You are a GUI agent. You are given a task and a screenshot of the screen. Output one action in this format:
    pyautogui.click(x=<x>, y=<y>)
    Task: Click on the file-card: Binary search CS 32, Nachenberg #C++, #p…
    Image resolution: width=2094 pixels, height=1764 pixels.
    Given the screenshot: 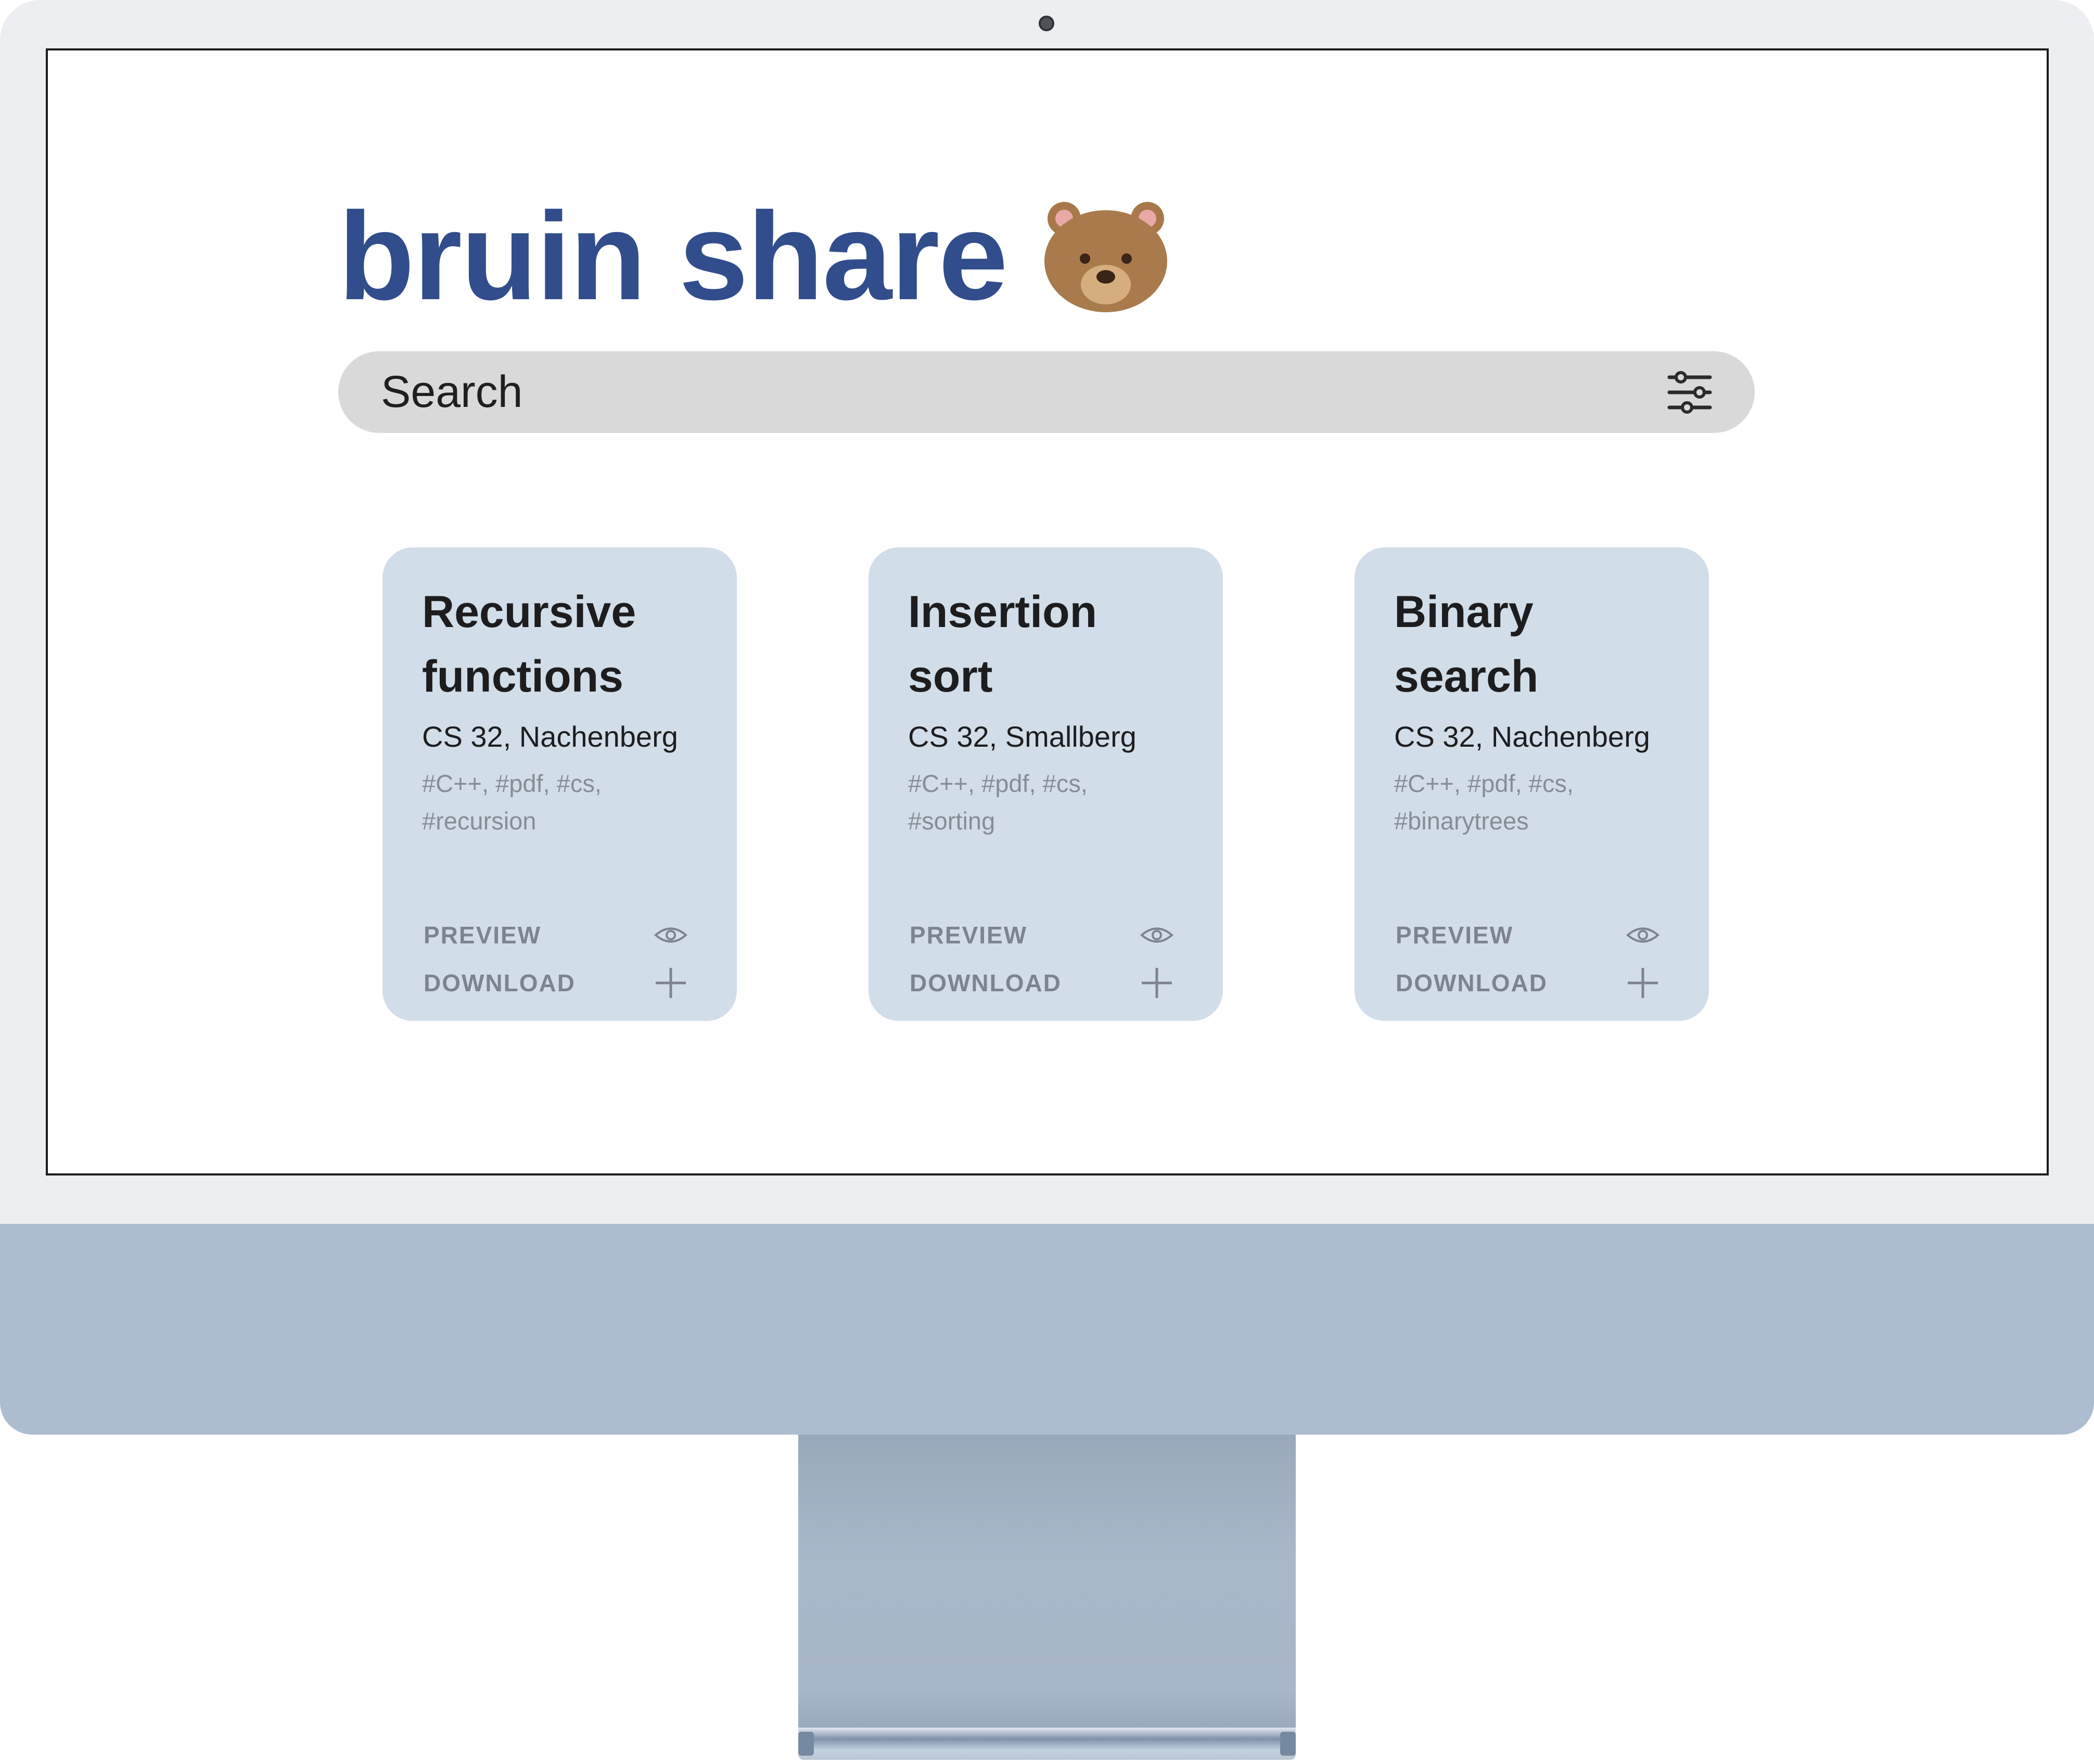 What is the action you would take?
    pyautogui.click(x=1532, y=784)
    